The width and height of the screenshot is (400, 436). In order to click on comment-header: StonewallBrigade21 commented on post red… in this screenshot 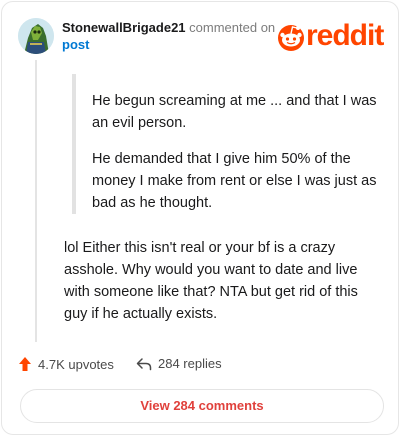, I will do `click(201, 36)`.